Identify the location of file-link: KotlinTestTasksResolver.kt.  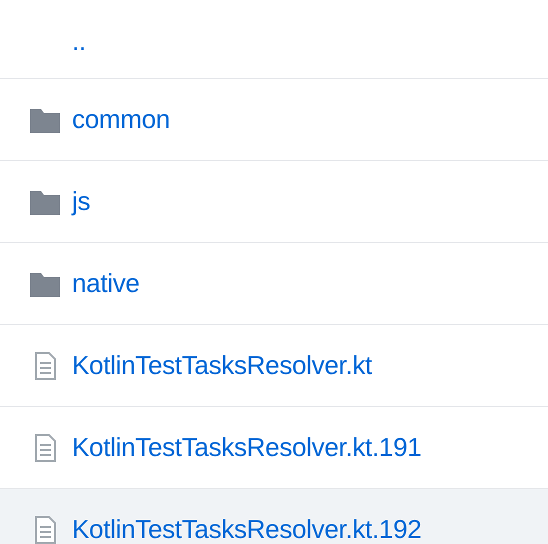
(222, 365).